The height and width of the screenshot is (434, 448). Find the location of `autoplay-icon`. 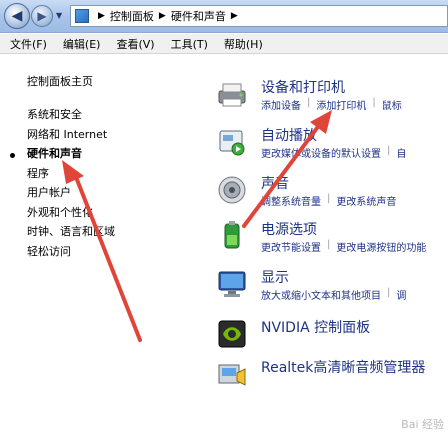

autoplay-icon is located at coordinates (232, 143).